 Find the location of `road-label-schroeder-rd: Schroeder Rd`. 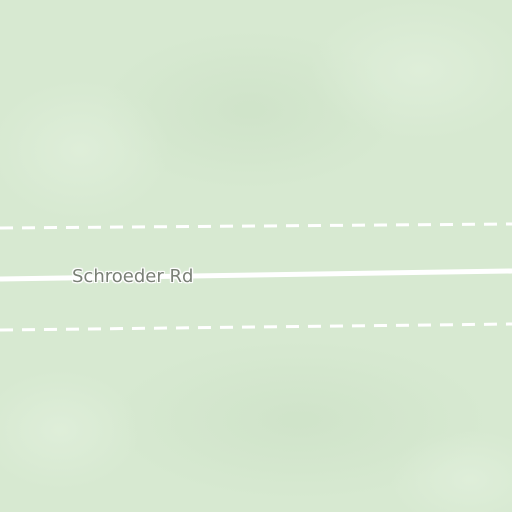

road-label-schroeder-rd: Schroeder Rd is located at coordinates (132, 277).